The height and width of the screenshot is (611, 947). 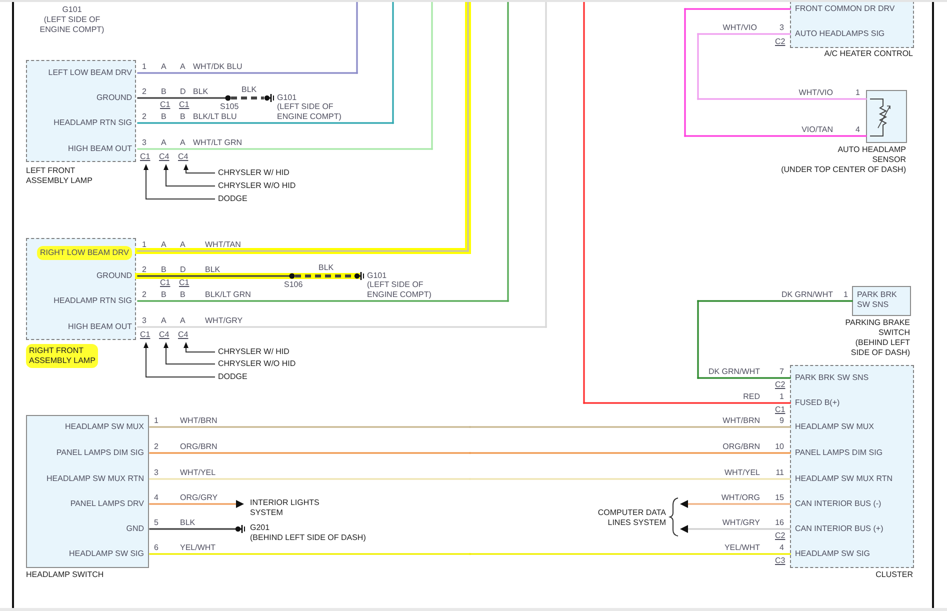 I want to click on component-label: A/C HEATER CONTROL, so click(x=868, y=54).